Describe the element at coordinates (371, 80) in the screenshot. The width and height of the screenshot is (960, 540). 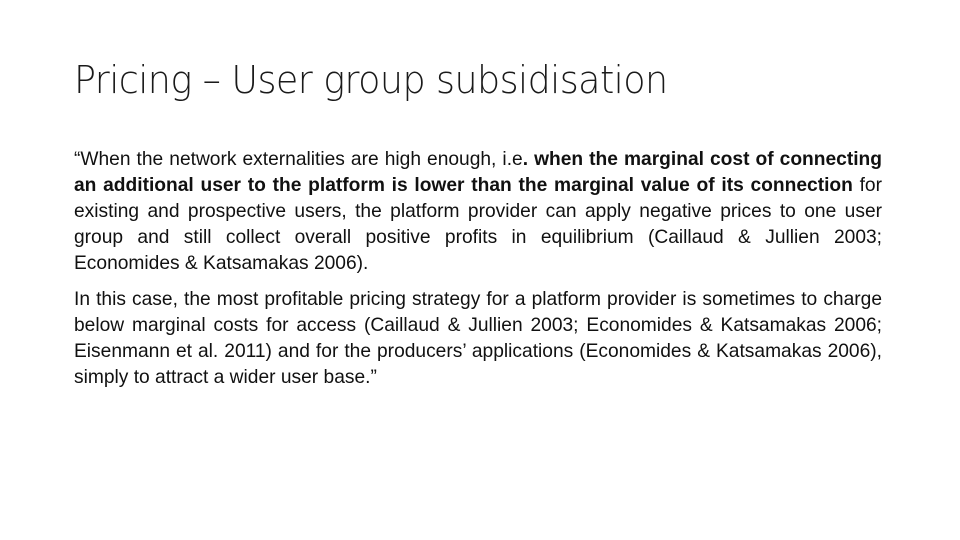
I see `slide-title: Pricing – User group subsidisation` at that location.